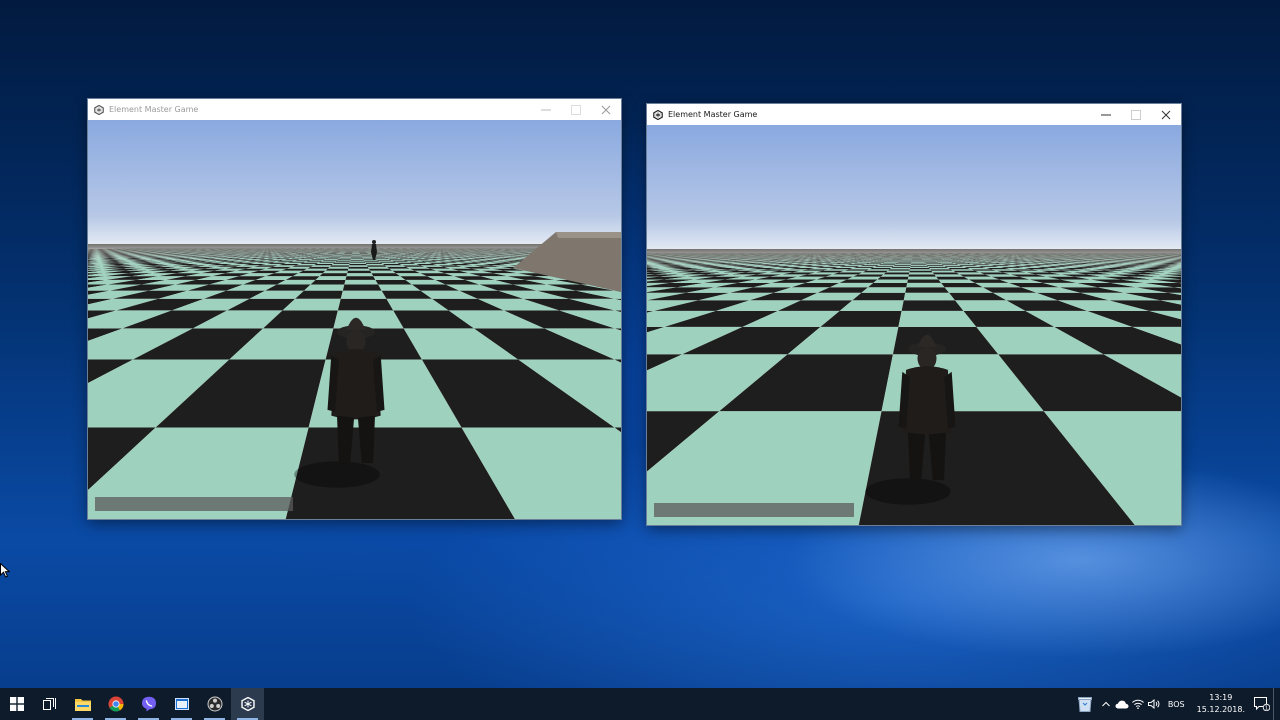 Image resolution: width=1280 pixels, height=720 pixels. I want to click on start-button, so click(16, 704).